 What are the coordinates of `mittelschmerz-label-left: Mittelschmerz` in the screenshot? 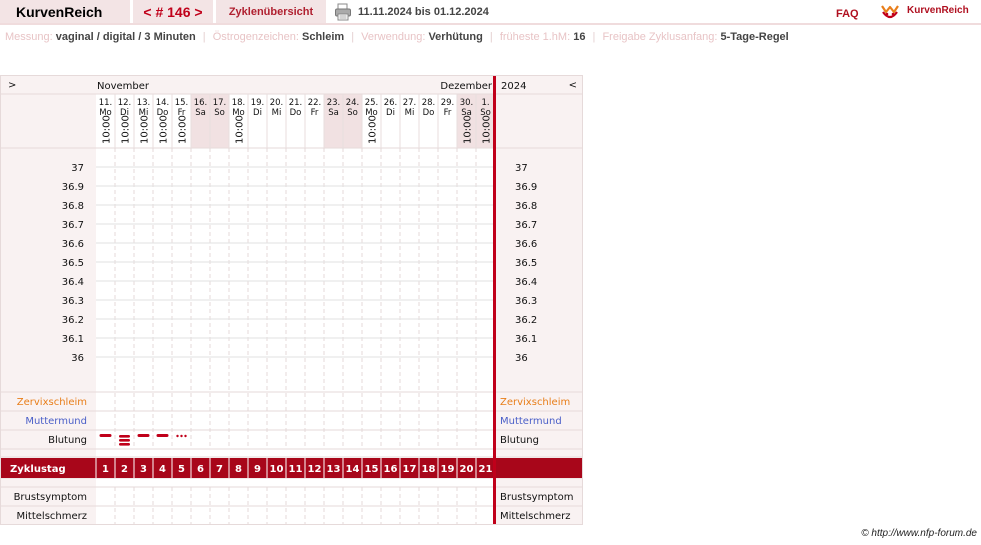 It's located at (52, 516).